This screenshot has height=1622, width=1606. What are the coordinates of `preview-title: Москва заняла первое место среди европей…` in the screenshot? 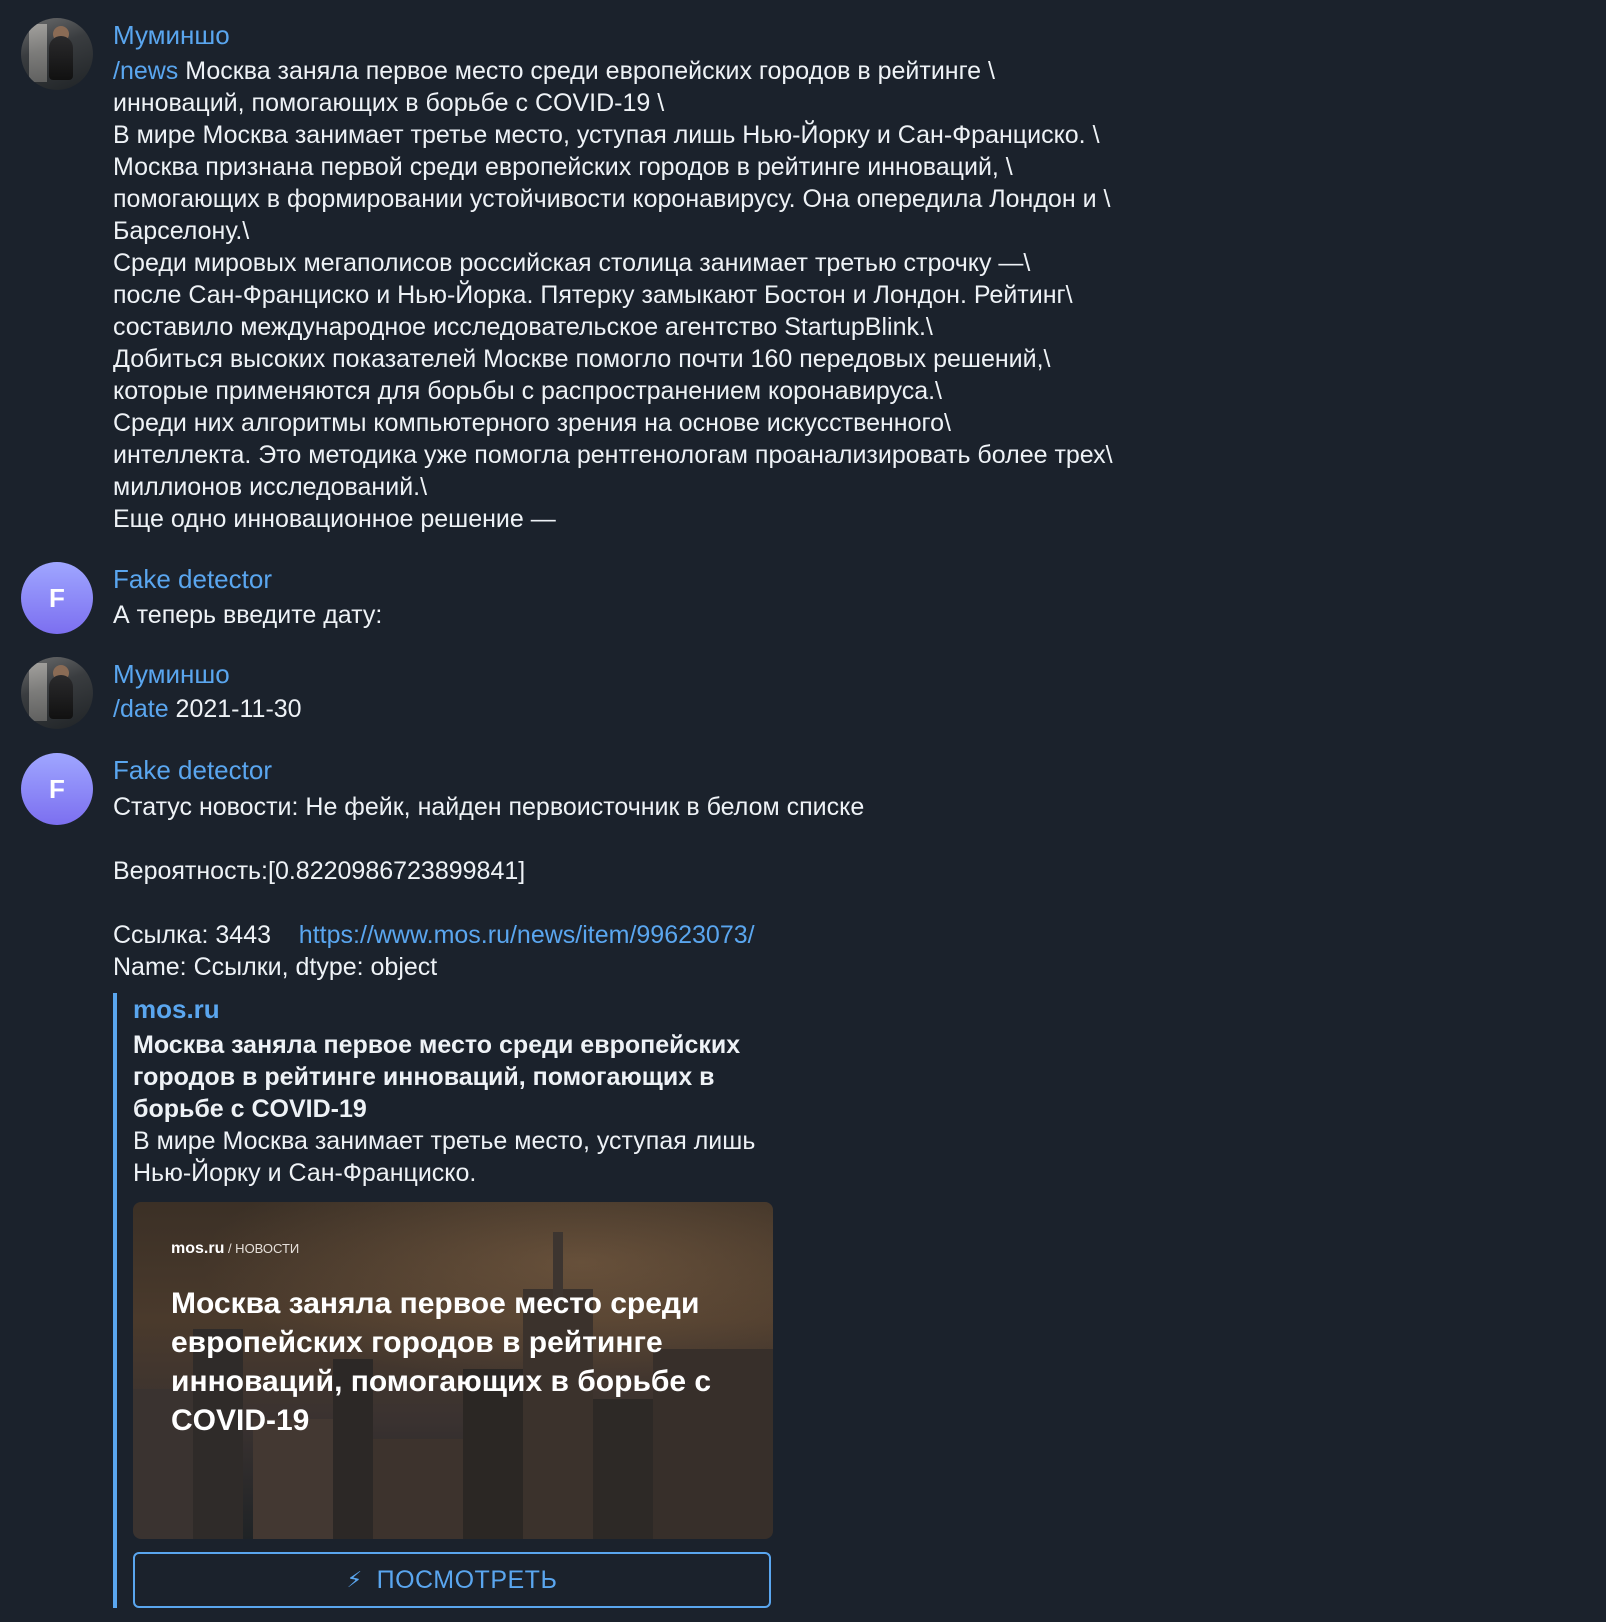 It's located at (437, 1077).